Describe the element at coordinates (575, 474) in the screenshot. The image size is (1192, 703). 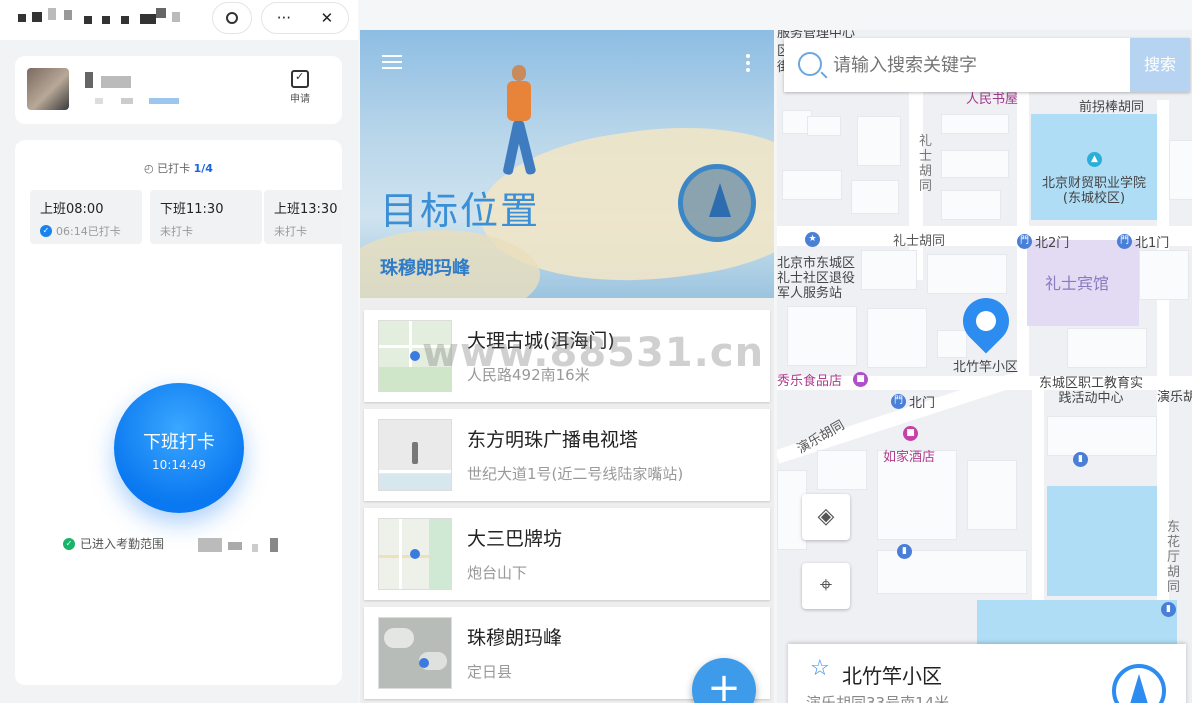
I see `place-address: 世纪大道1号(近二号线陆家嘴站)` at that location.